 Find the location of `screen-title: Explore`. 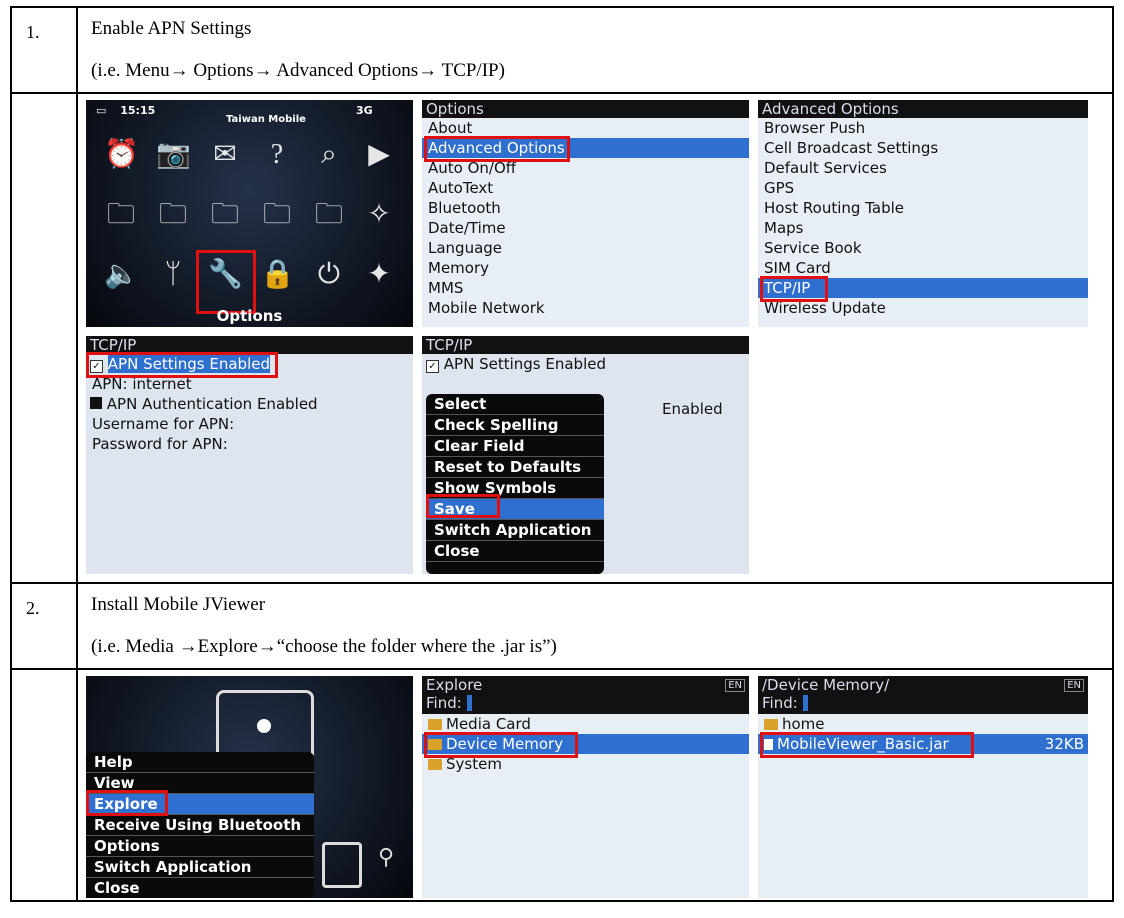

screen-title: Explore is located at coordinates (454, 685).